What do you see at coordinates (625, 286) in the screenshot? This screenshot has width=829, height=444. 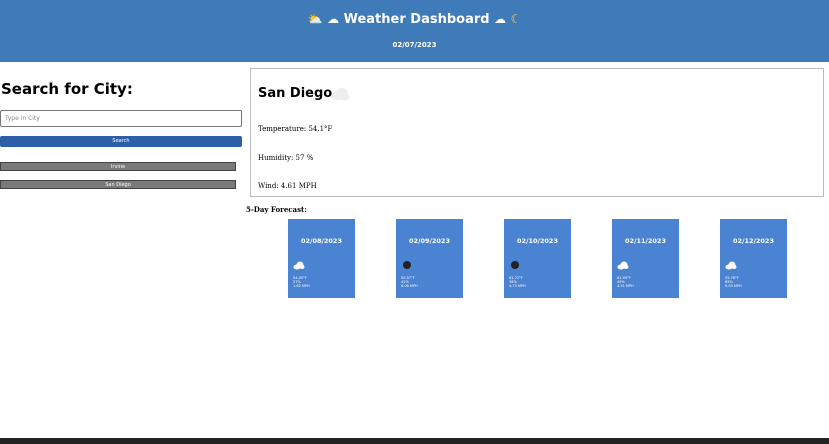 I see `forecast-wind: 4.51 MPH` at bounding box center [625, 286].